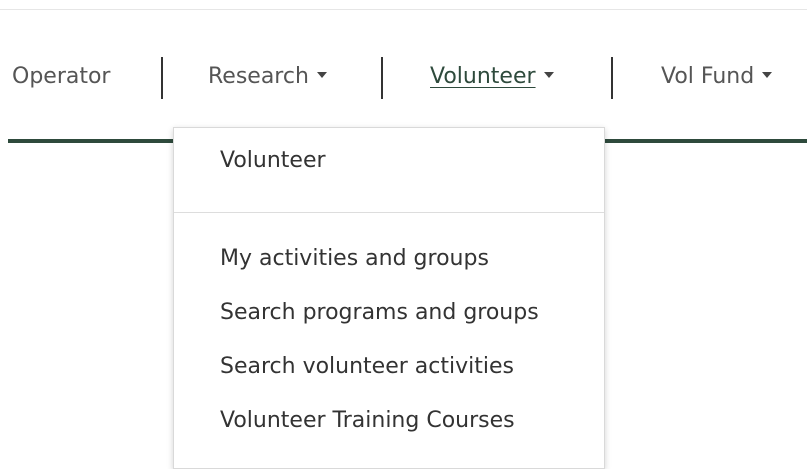 Image resolution: width=807 pixels, height=469 pixels. I want to click on nav-item-vol-fund: Vol Fund, so click(717, 77).